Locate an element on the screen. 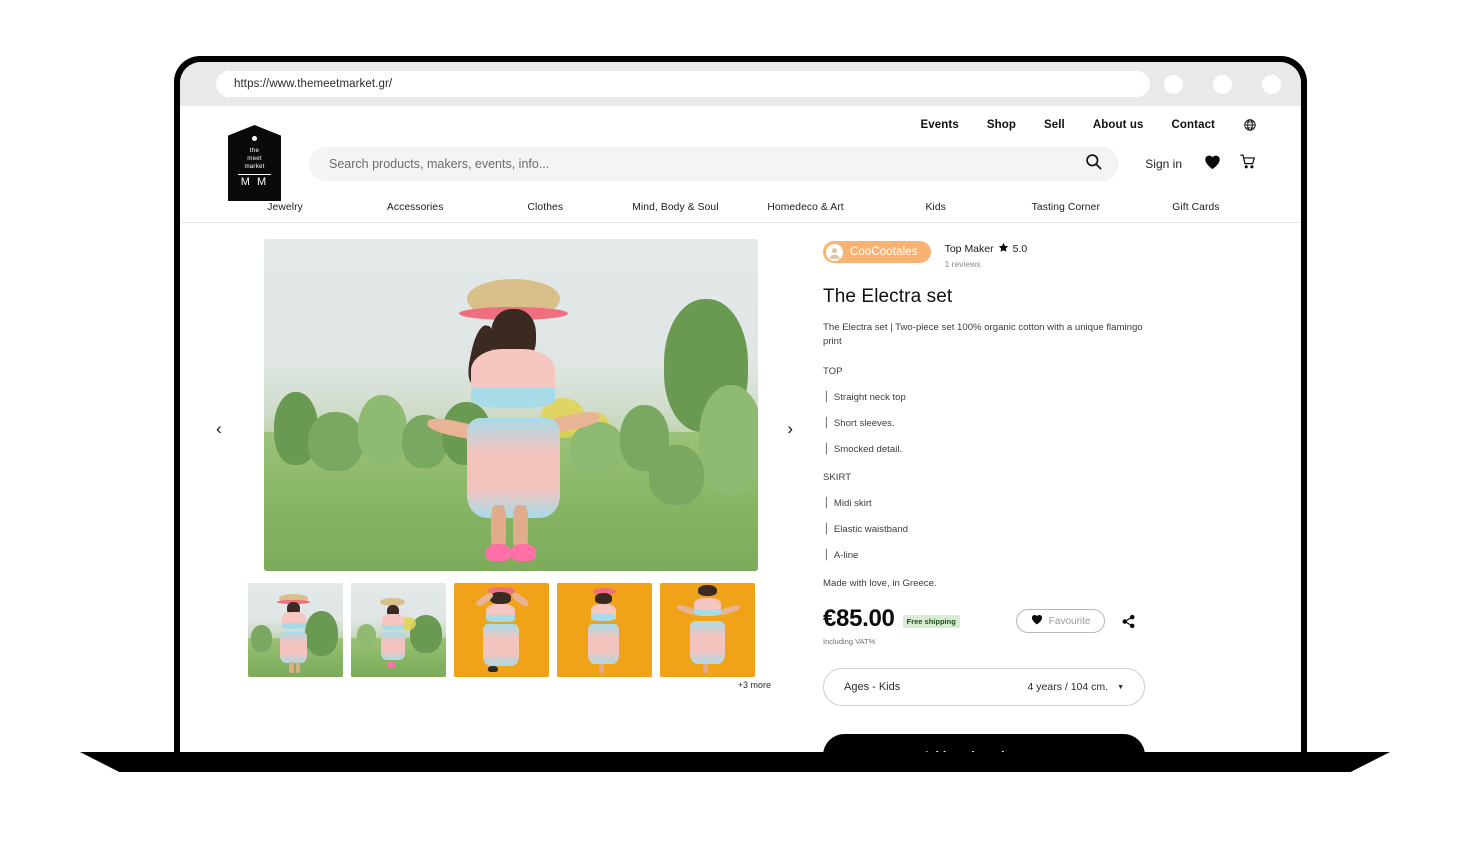 The height and width of the screenshot is (859, 1469). maker-name: CooCootales is located at coordinates (884, 252).